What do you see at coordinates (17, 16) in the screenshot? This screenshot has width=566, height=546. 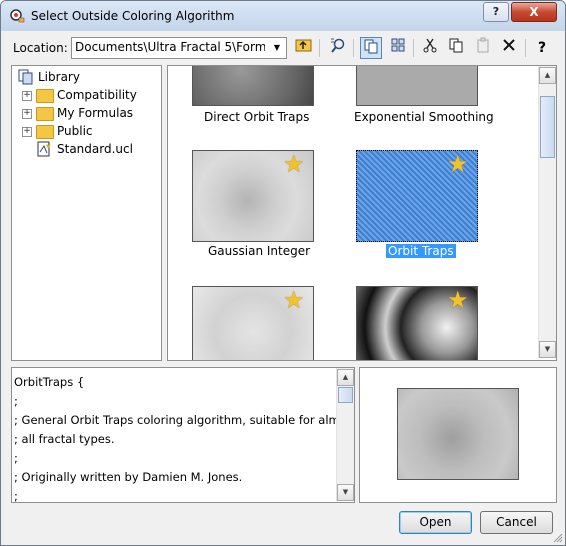 I see `app-icon` at bounding box center [17, 16].